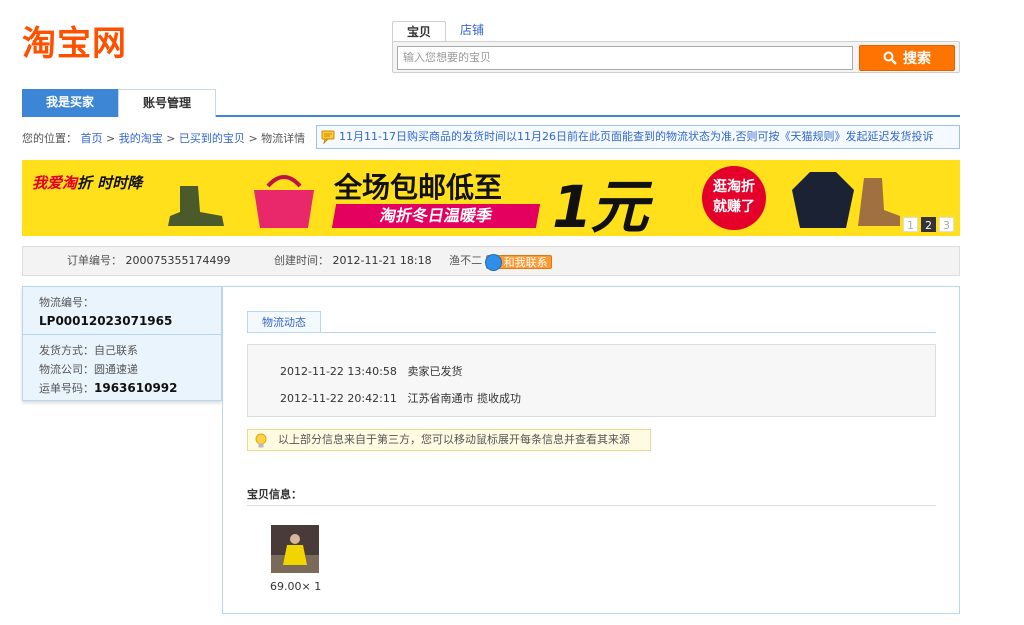 Image resolution: width=1024 pixels, height=625 pixels. I want to click on search-button: 搜索, so click(907, 58).